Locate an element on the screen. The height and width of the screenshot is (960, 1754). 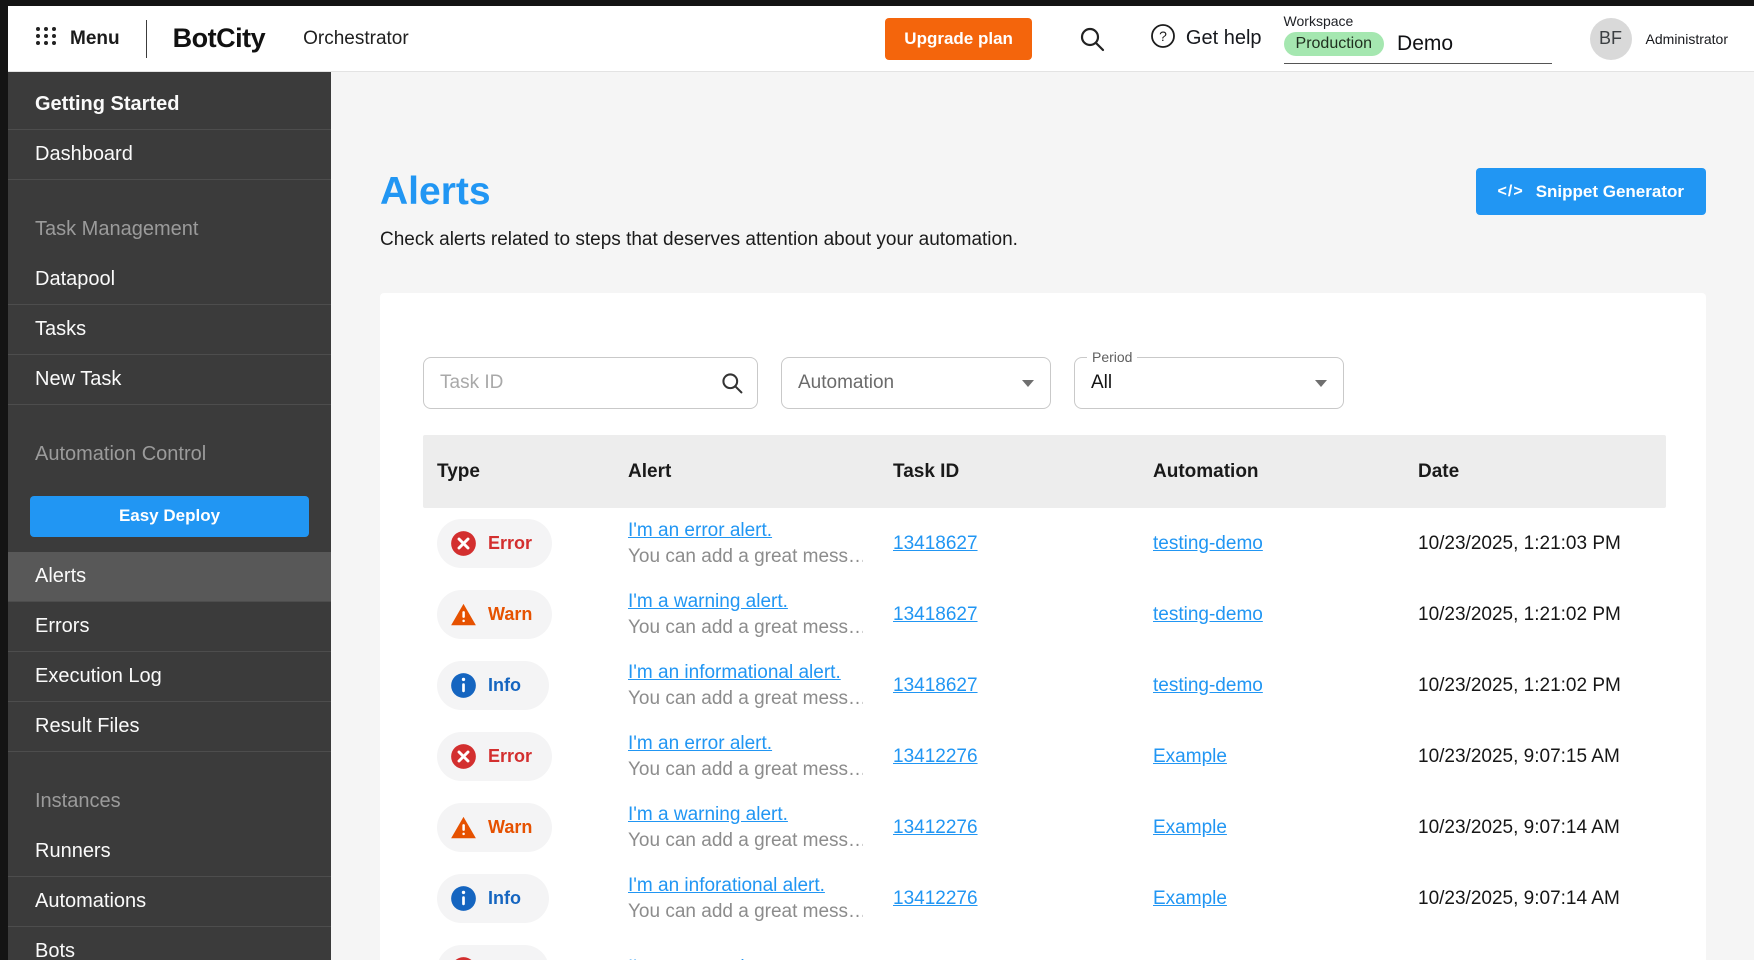
automation-cell: testing-demo is located at coordinates (1285, 686).